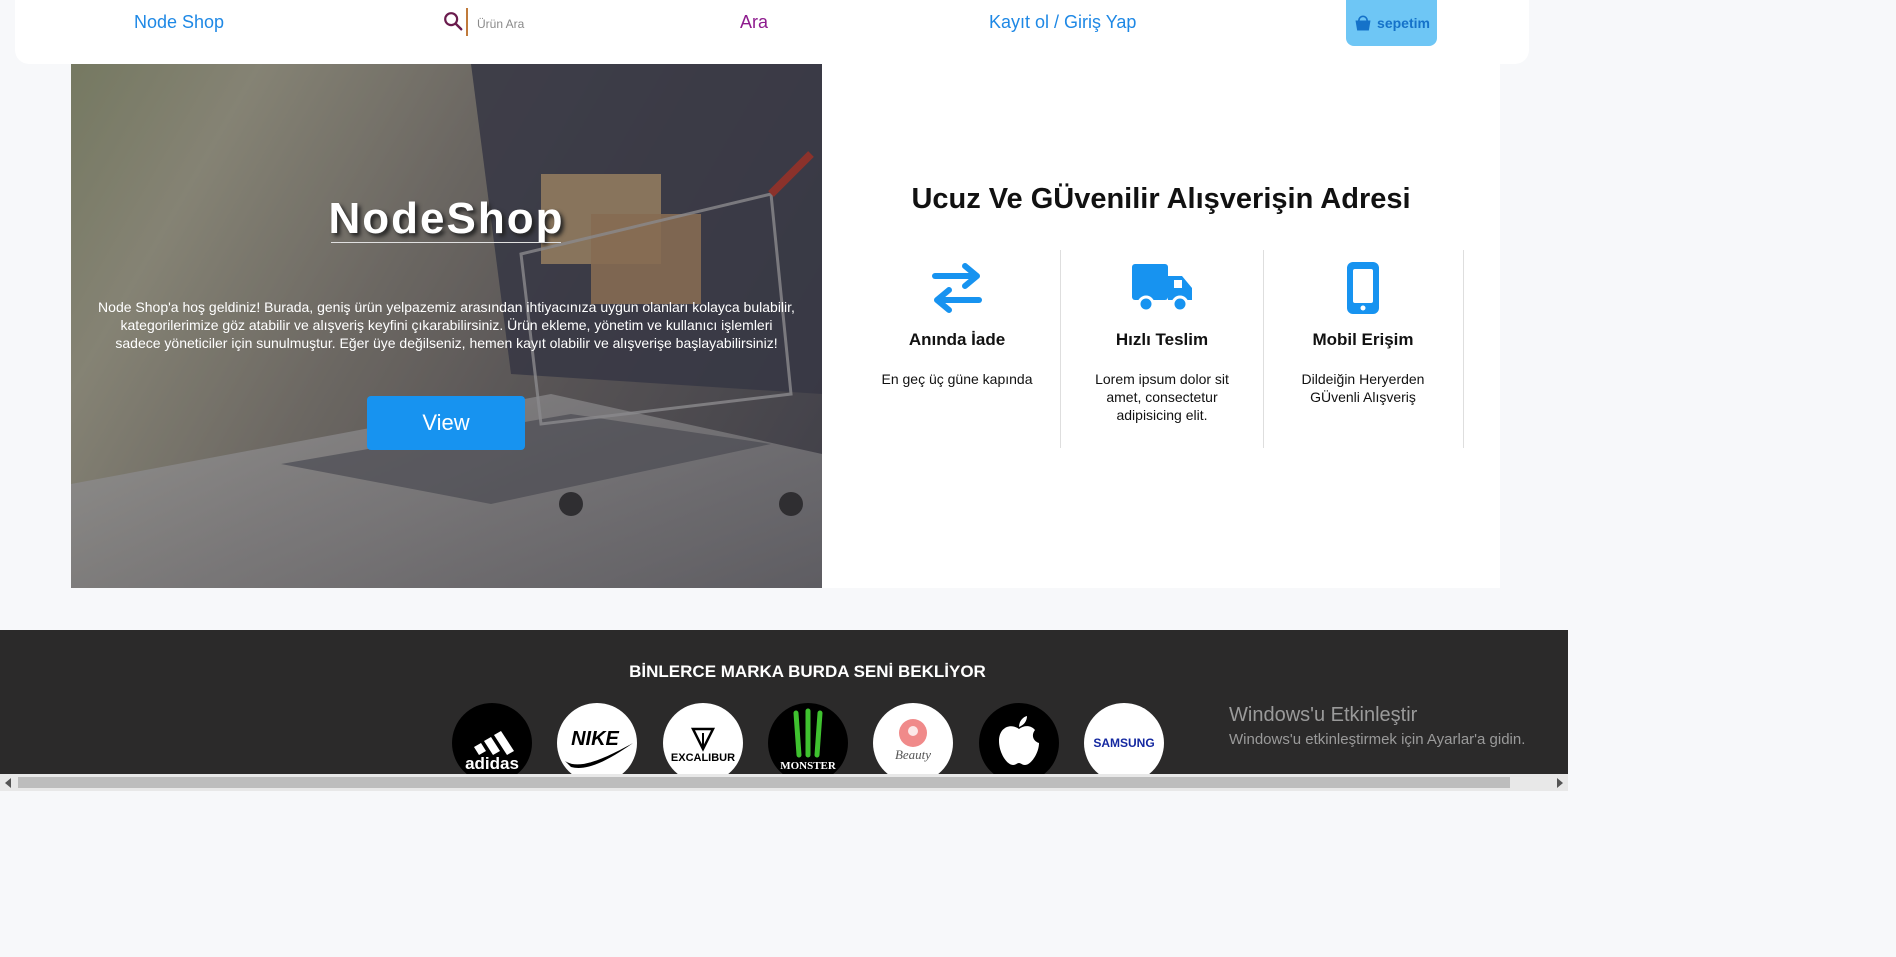 The width and height of the screenshot is (1896, 957). I want to click on brand-nike-logo: NIKE, so click(597, 743).